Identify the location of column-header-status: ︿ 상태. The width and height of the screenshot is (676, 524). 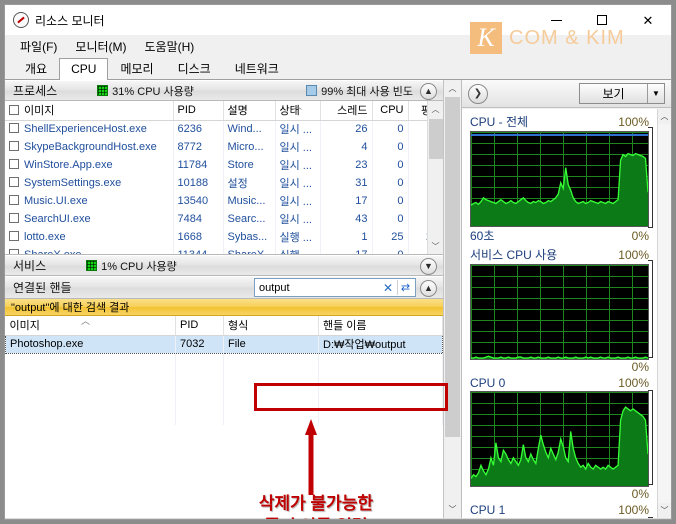
(298, 111).